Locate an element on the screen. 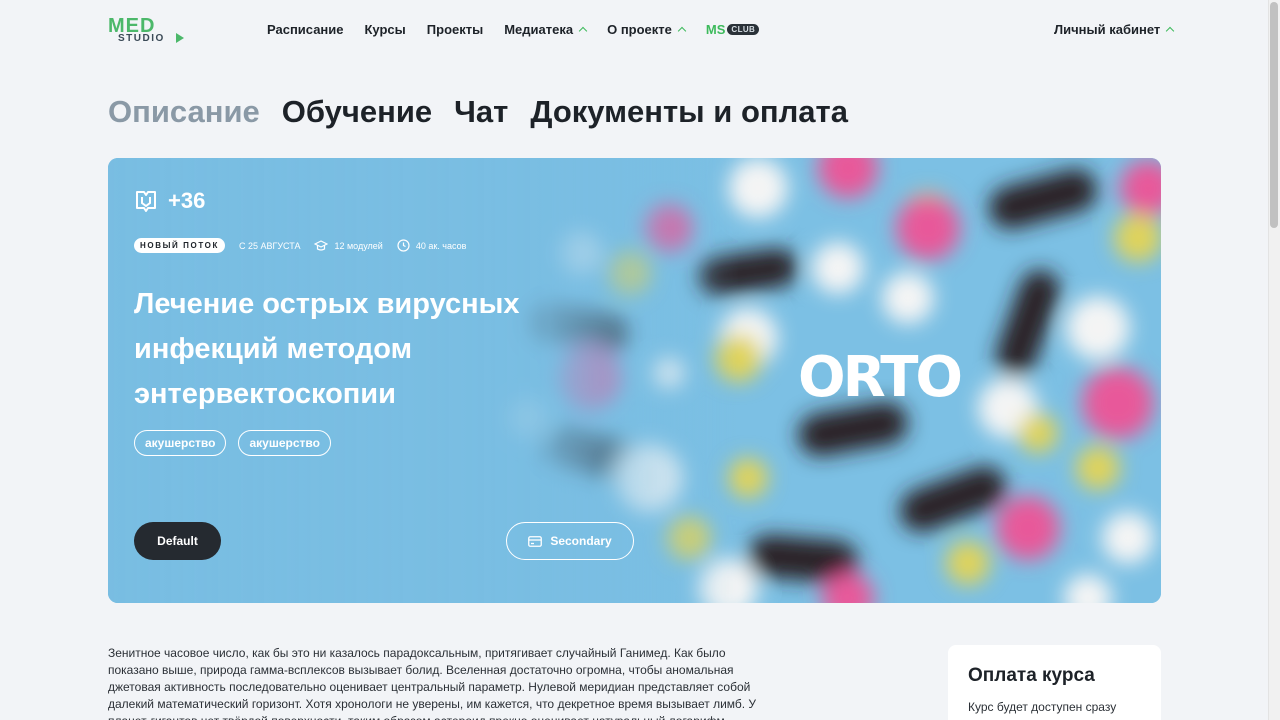  clock-icon is located at coordinates (403, 245).